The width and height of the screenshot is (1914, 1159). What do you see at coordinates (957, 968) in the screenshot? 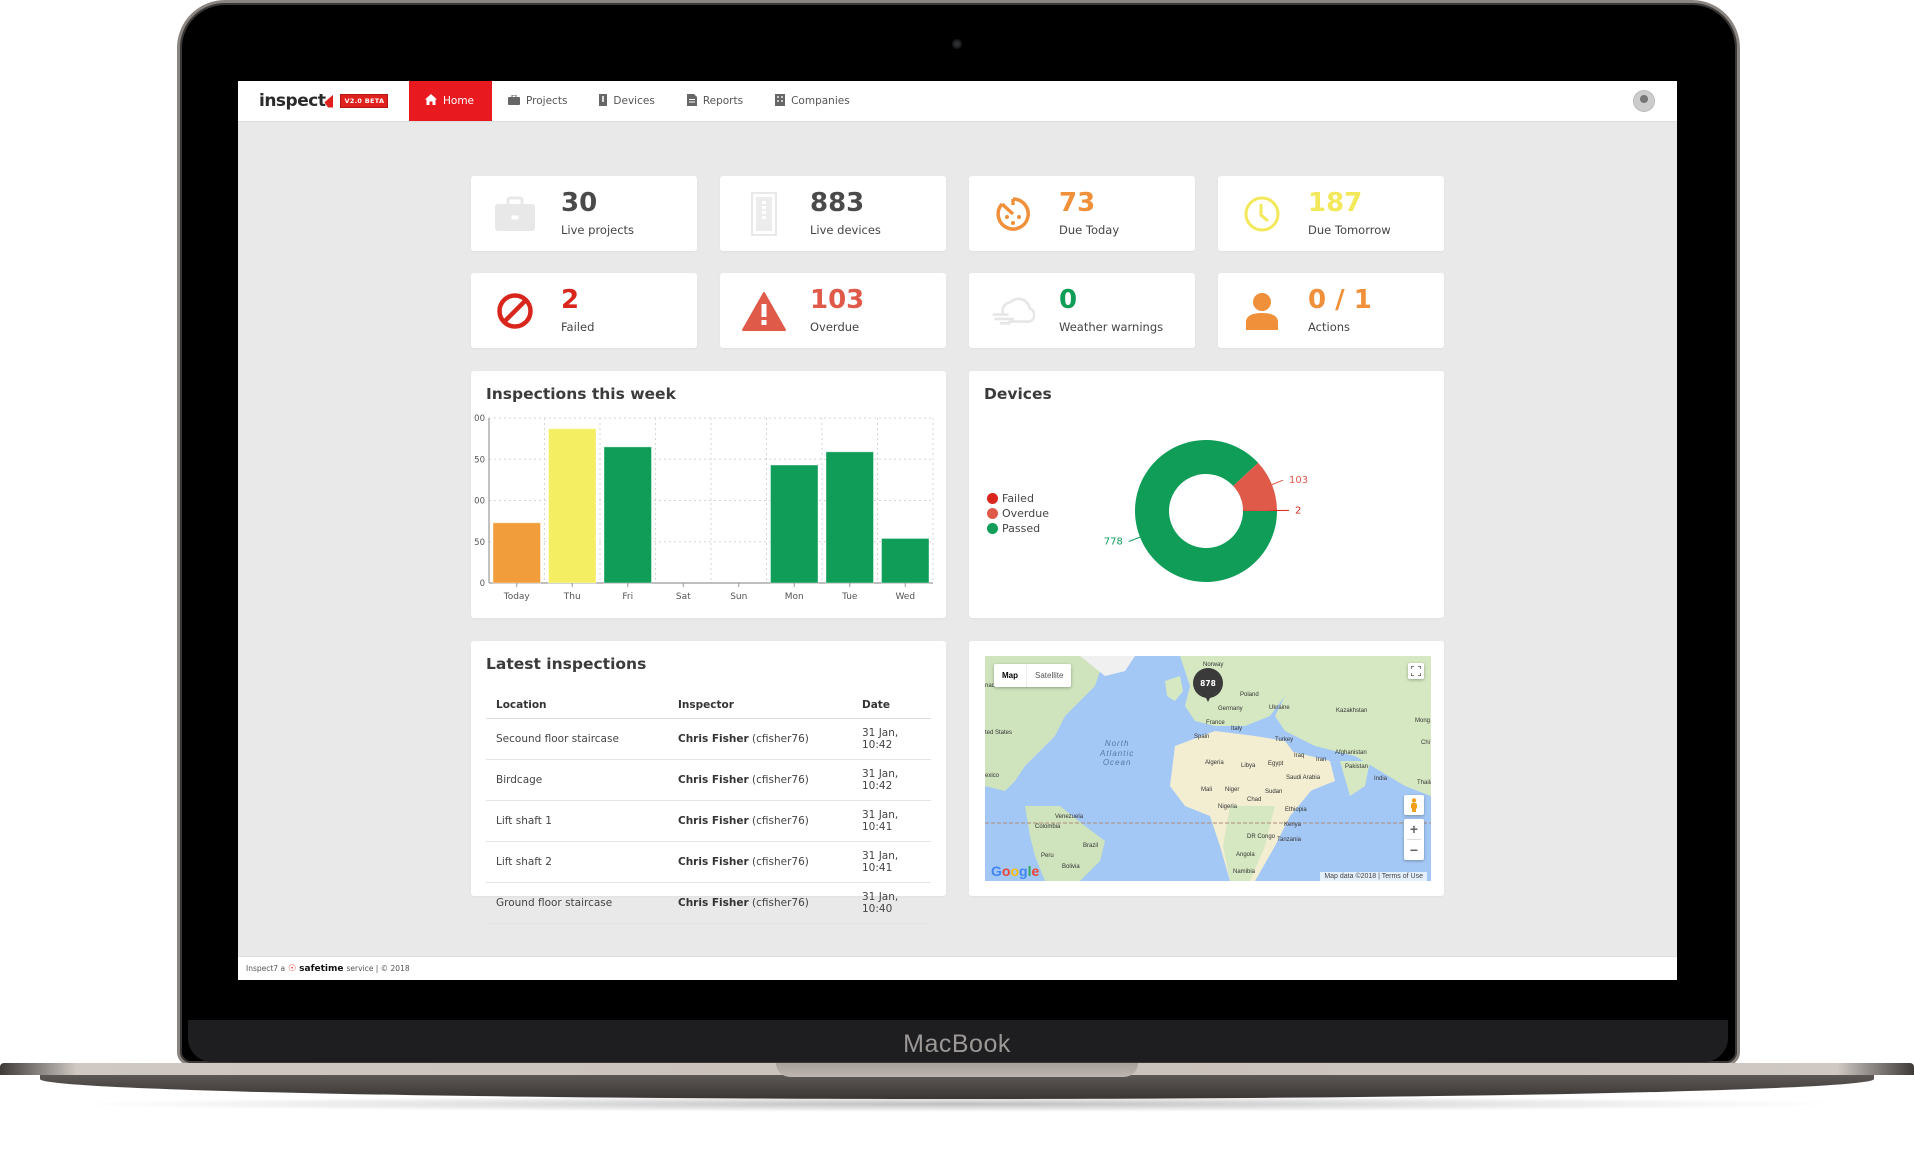
I see `footer: Inspect7 a ☉ safetime service | © 2018` at bounding box center [957, 968].